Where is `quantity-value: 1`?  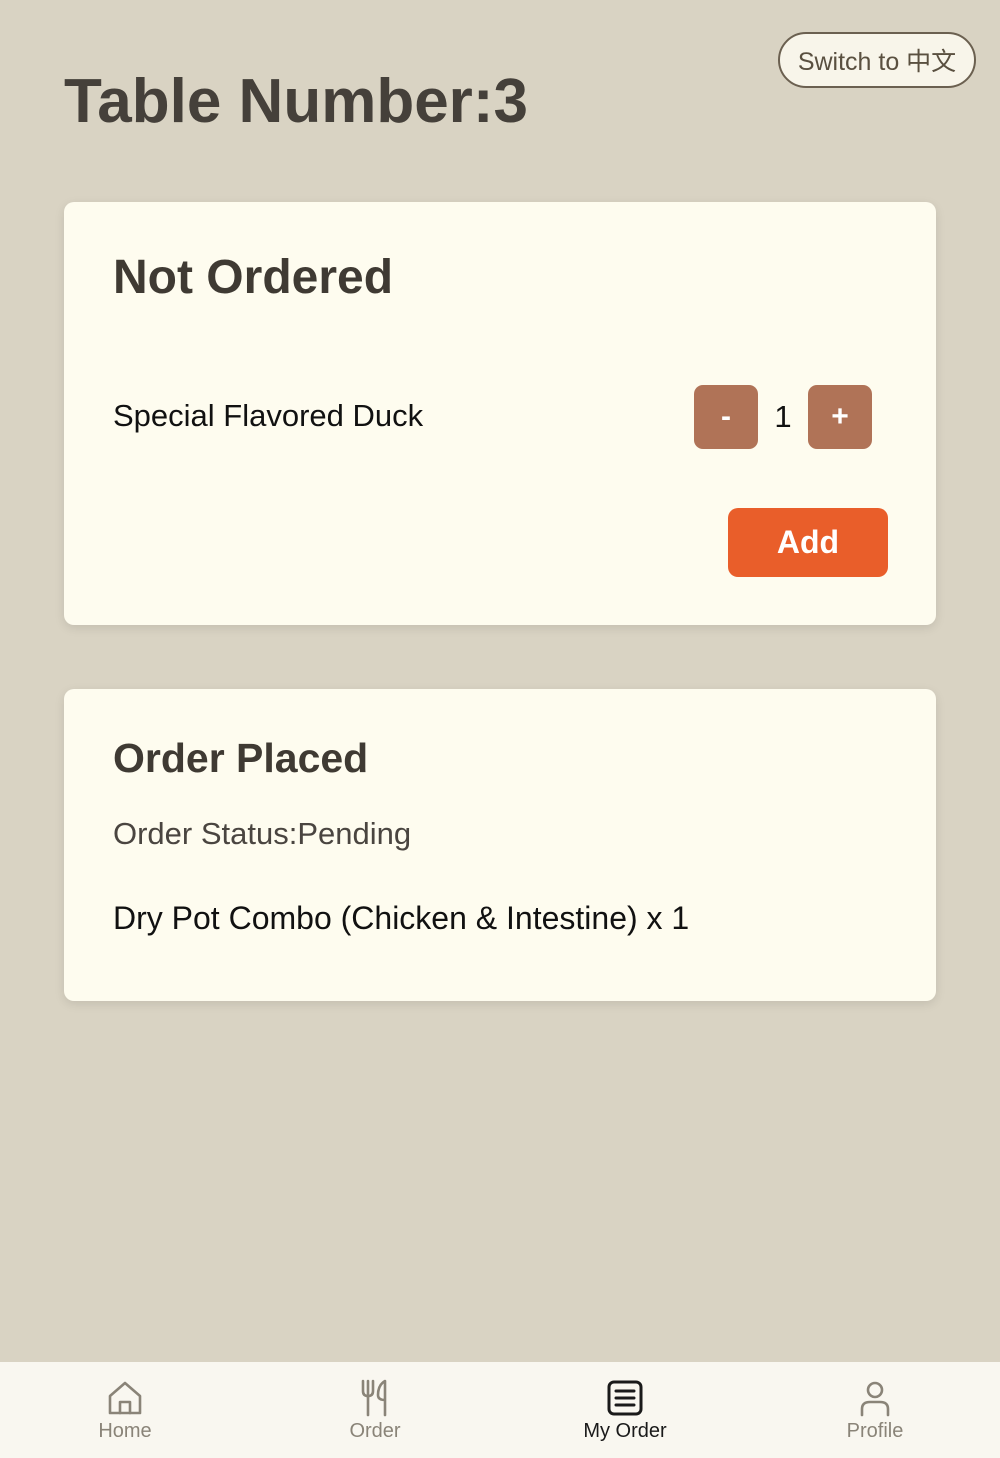
quantity-value: 1 is located at coordinates (783, 416).